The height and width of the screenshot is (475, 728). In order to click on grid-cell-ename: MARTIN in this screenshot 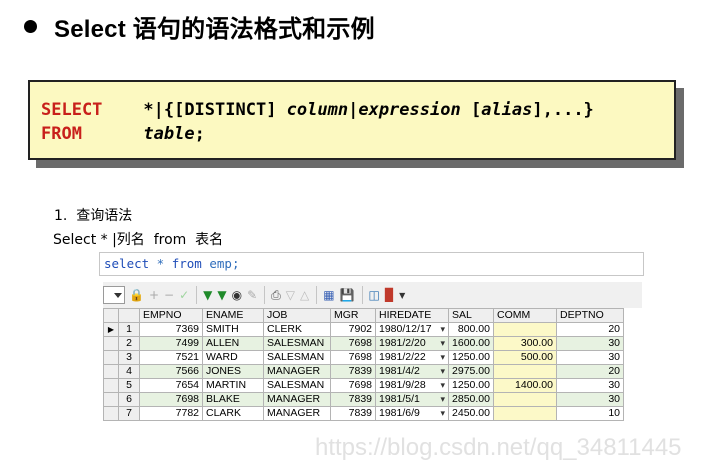, I will do `click(233, 385)`.